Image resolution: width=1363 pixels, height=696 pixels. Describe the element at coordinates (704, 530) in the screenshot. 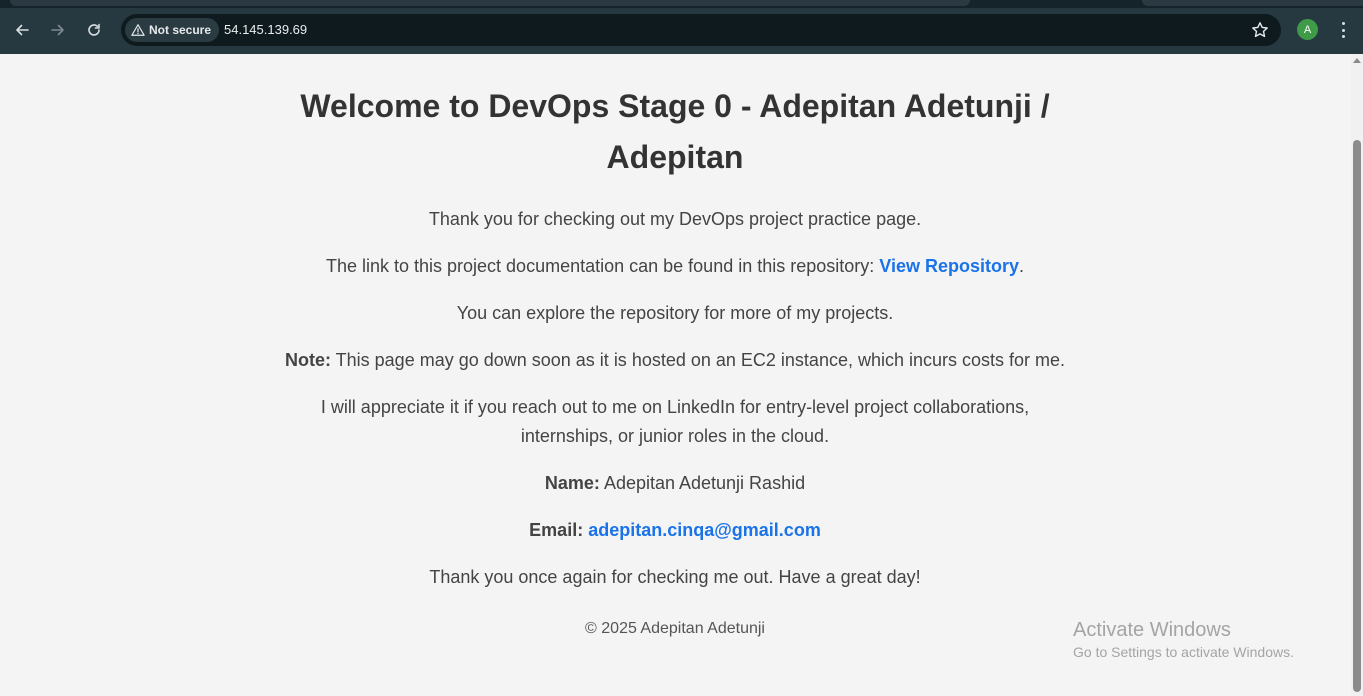

I see `email-link: adepitan.cinqa@gmail.com` at that location.